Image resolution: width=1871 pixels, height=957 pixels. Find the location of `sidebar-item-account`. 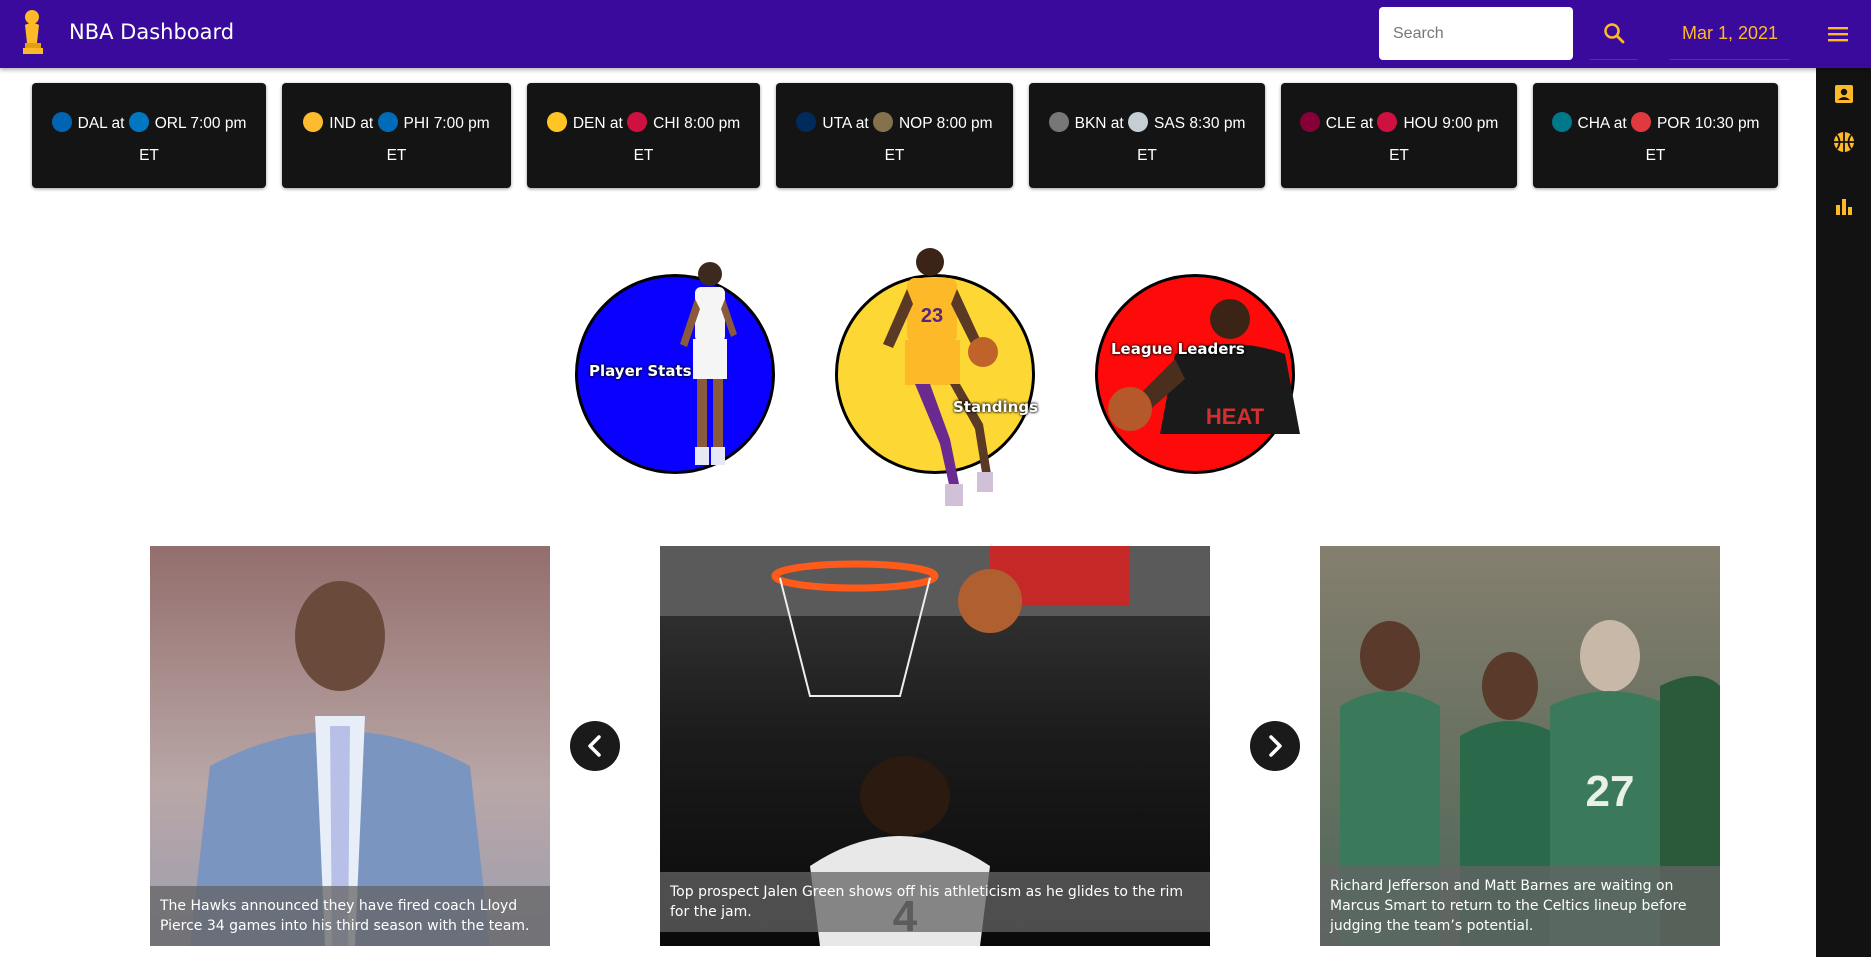

sidebar-item-account is located at coordinates (1844, 94).